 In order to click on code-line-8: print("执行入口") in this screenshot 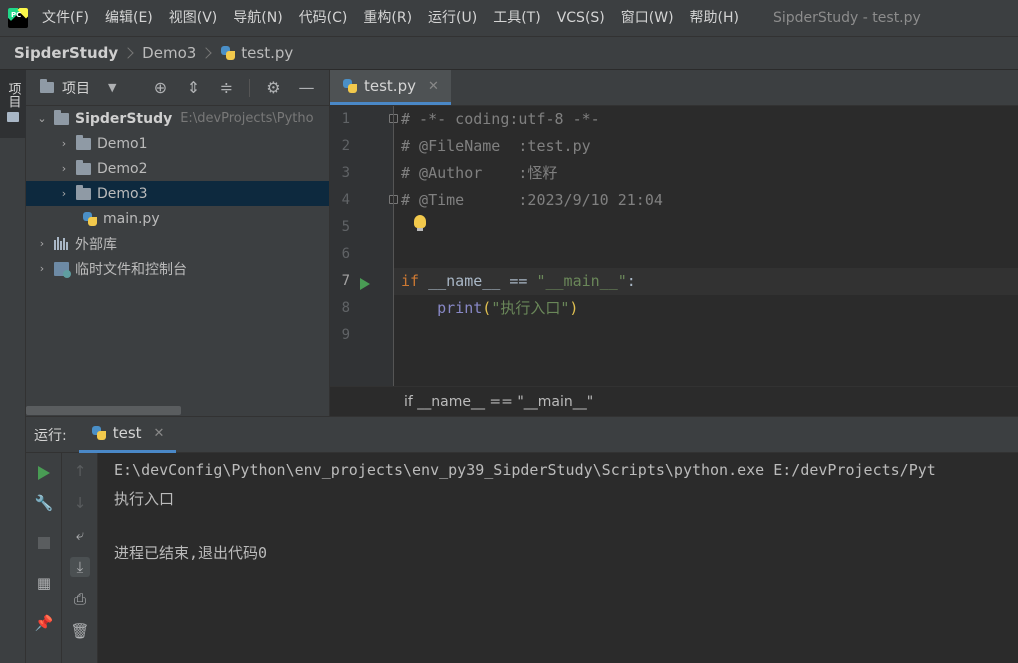, I will do `click(706, 308)`.